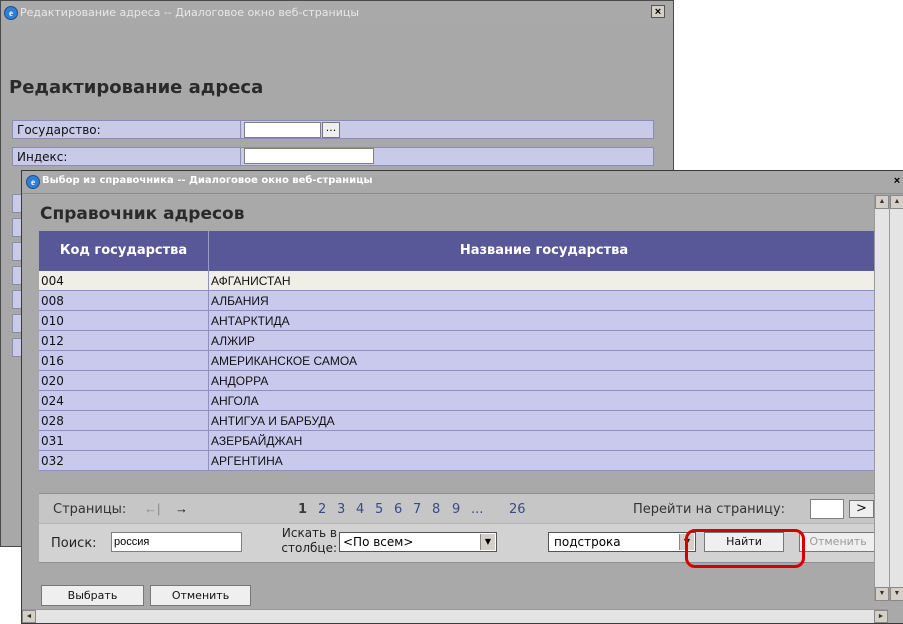 The width and height of the screenshot is (903, 624). I want to click on page-link: 5, so click(379, 509).